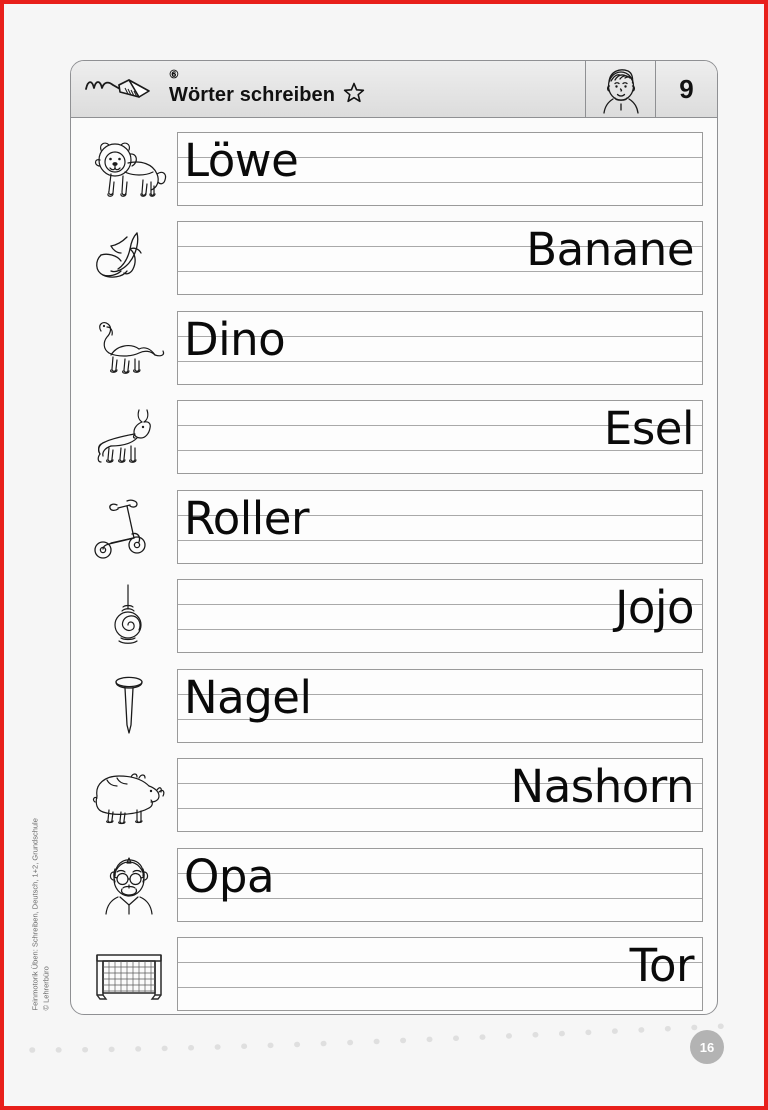 The width and height of the screenshot is (768, 1110). I want to click on writing-lines: Esel, so click(440, 437).